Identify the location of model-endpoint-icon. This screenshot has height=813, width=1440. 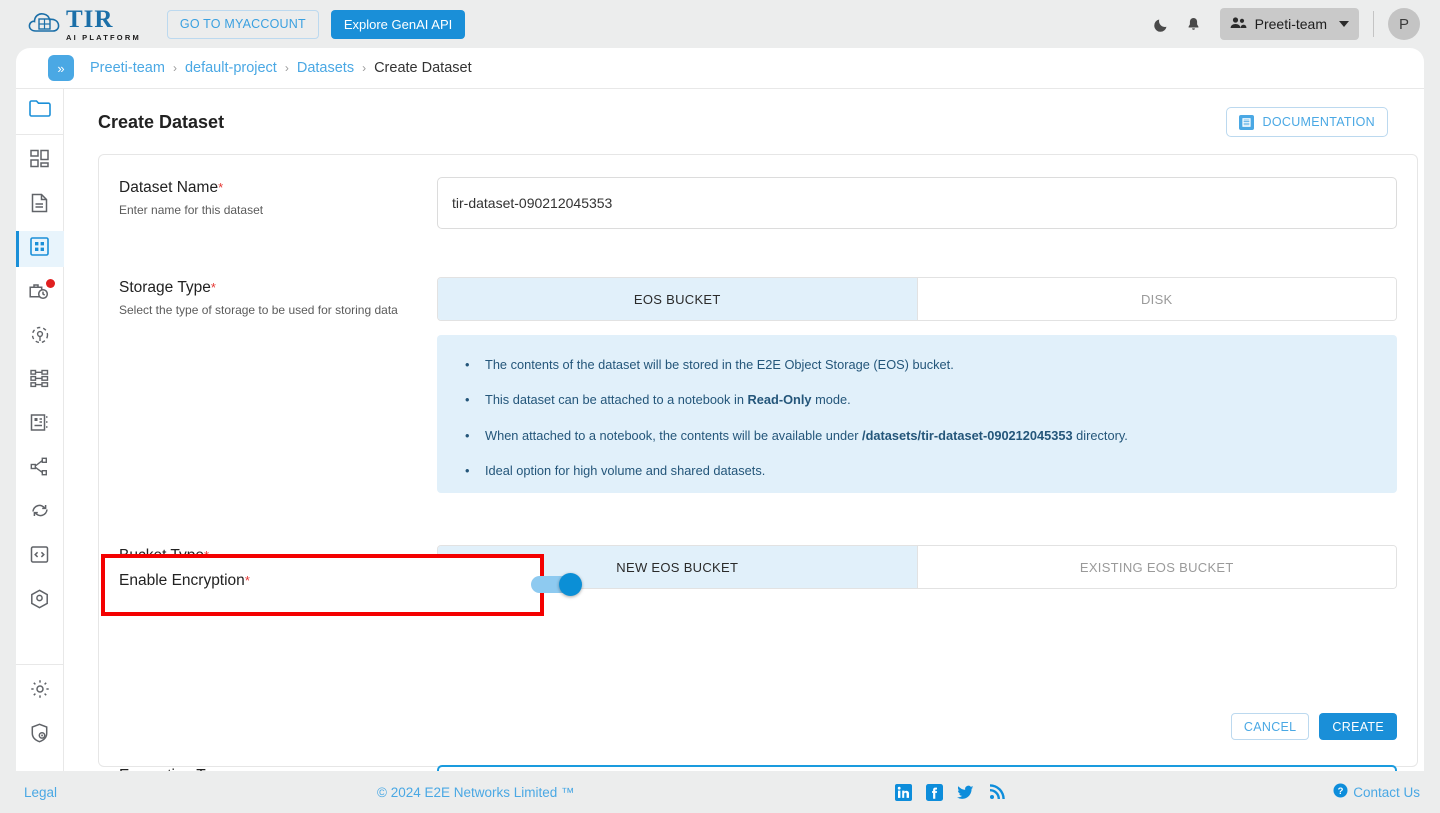
(40, 337).